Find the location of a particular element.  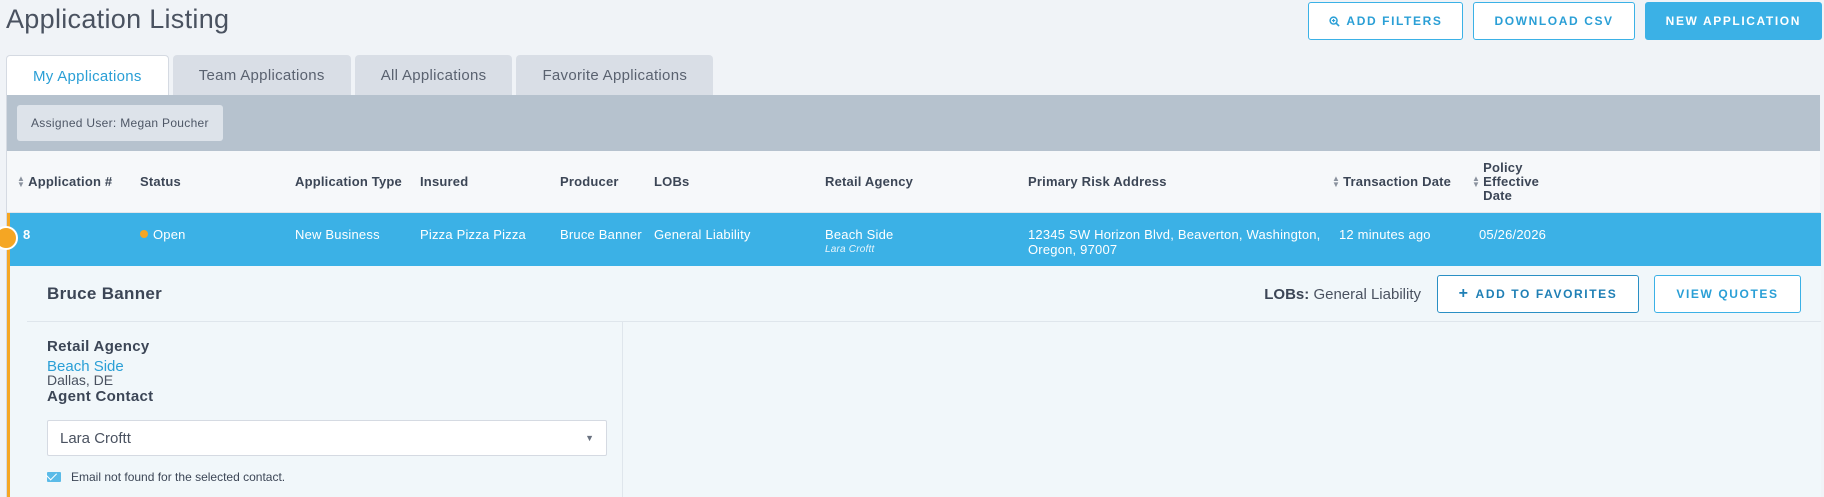

col-policy-effective-date: ▲ ▼ Policy Effective Date is located at coordinates (1505, 182).